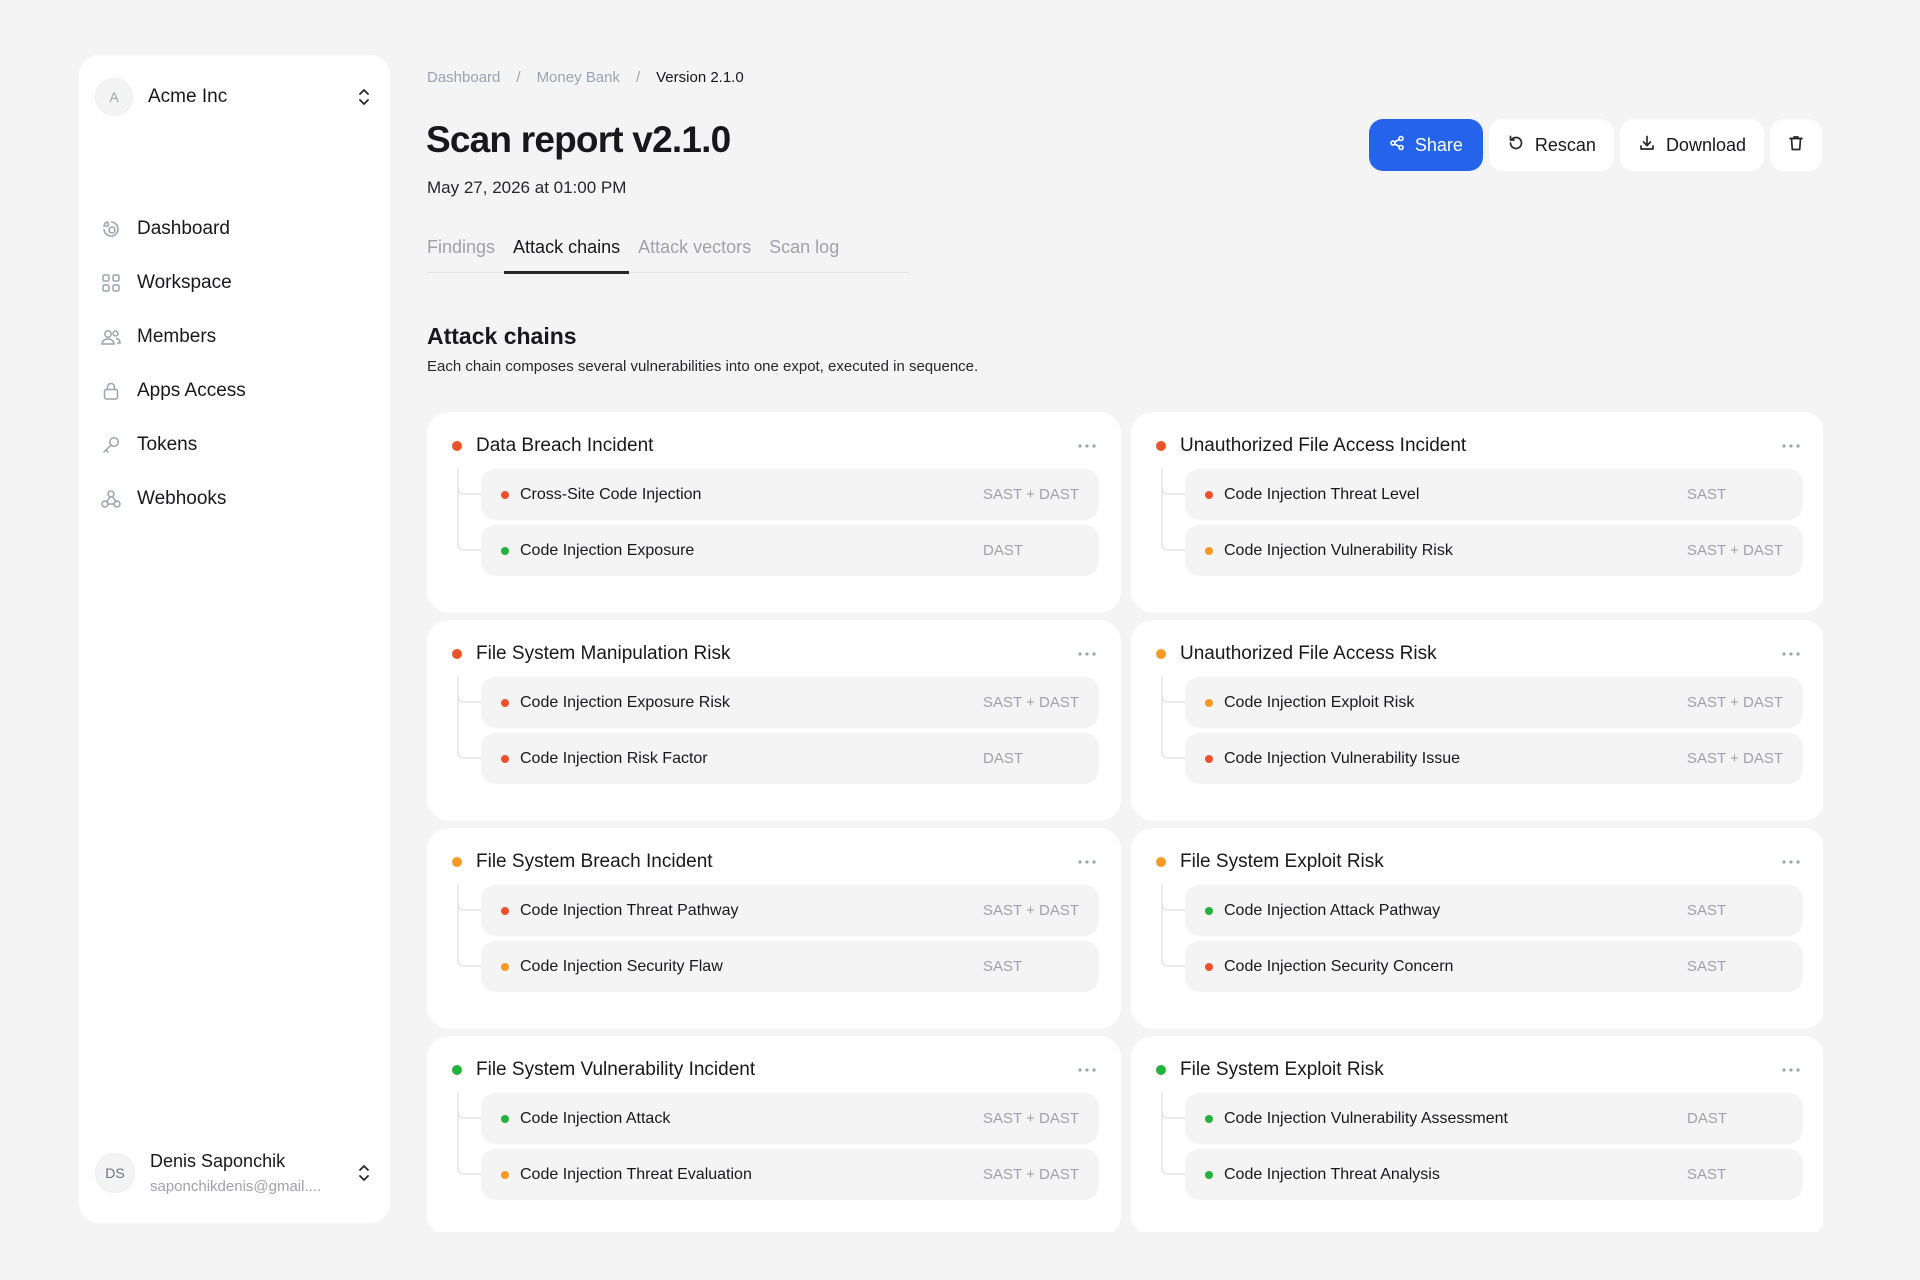 This screenshot has width=1920, height=1280. Describe the element at coordinates (234, 445) in the screenshot. I see `sidebar-item-tokens: Tokens` at that location.